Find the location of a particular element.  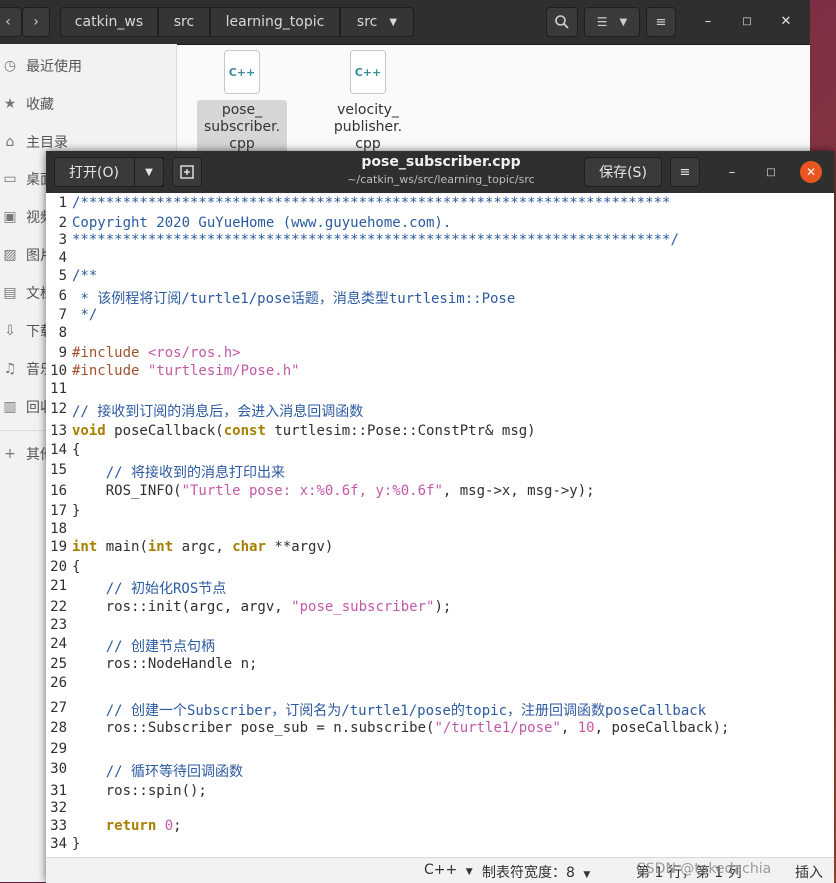

line-number: 33 is located at coordinates (58, 826).